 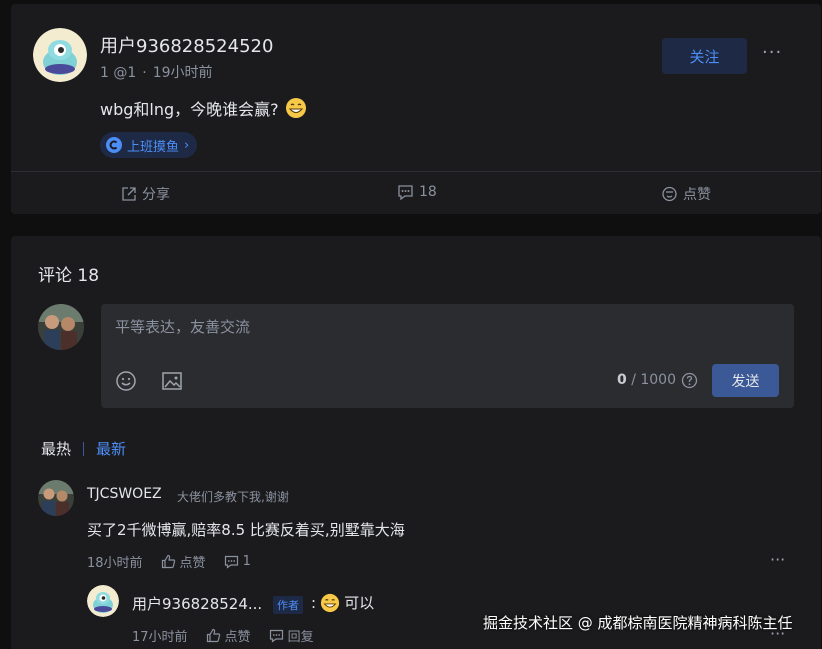 What do you see at coordinates (428, 192) in the screenshot?
I see `comment-count: 18` at bounding box center [428, 192].